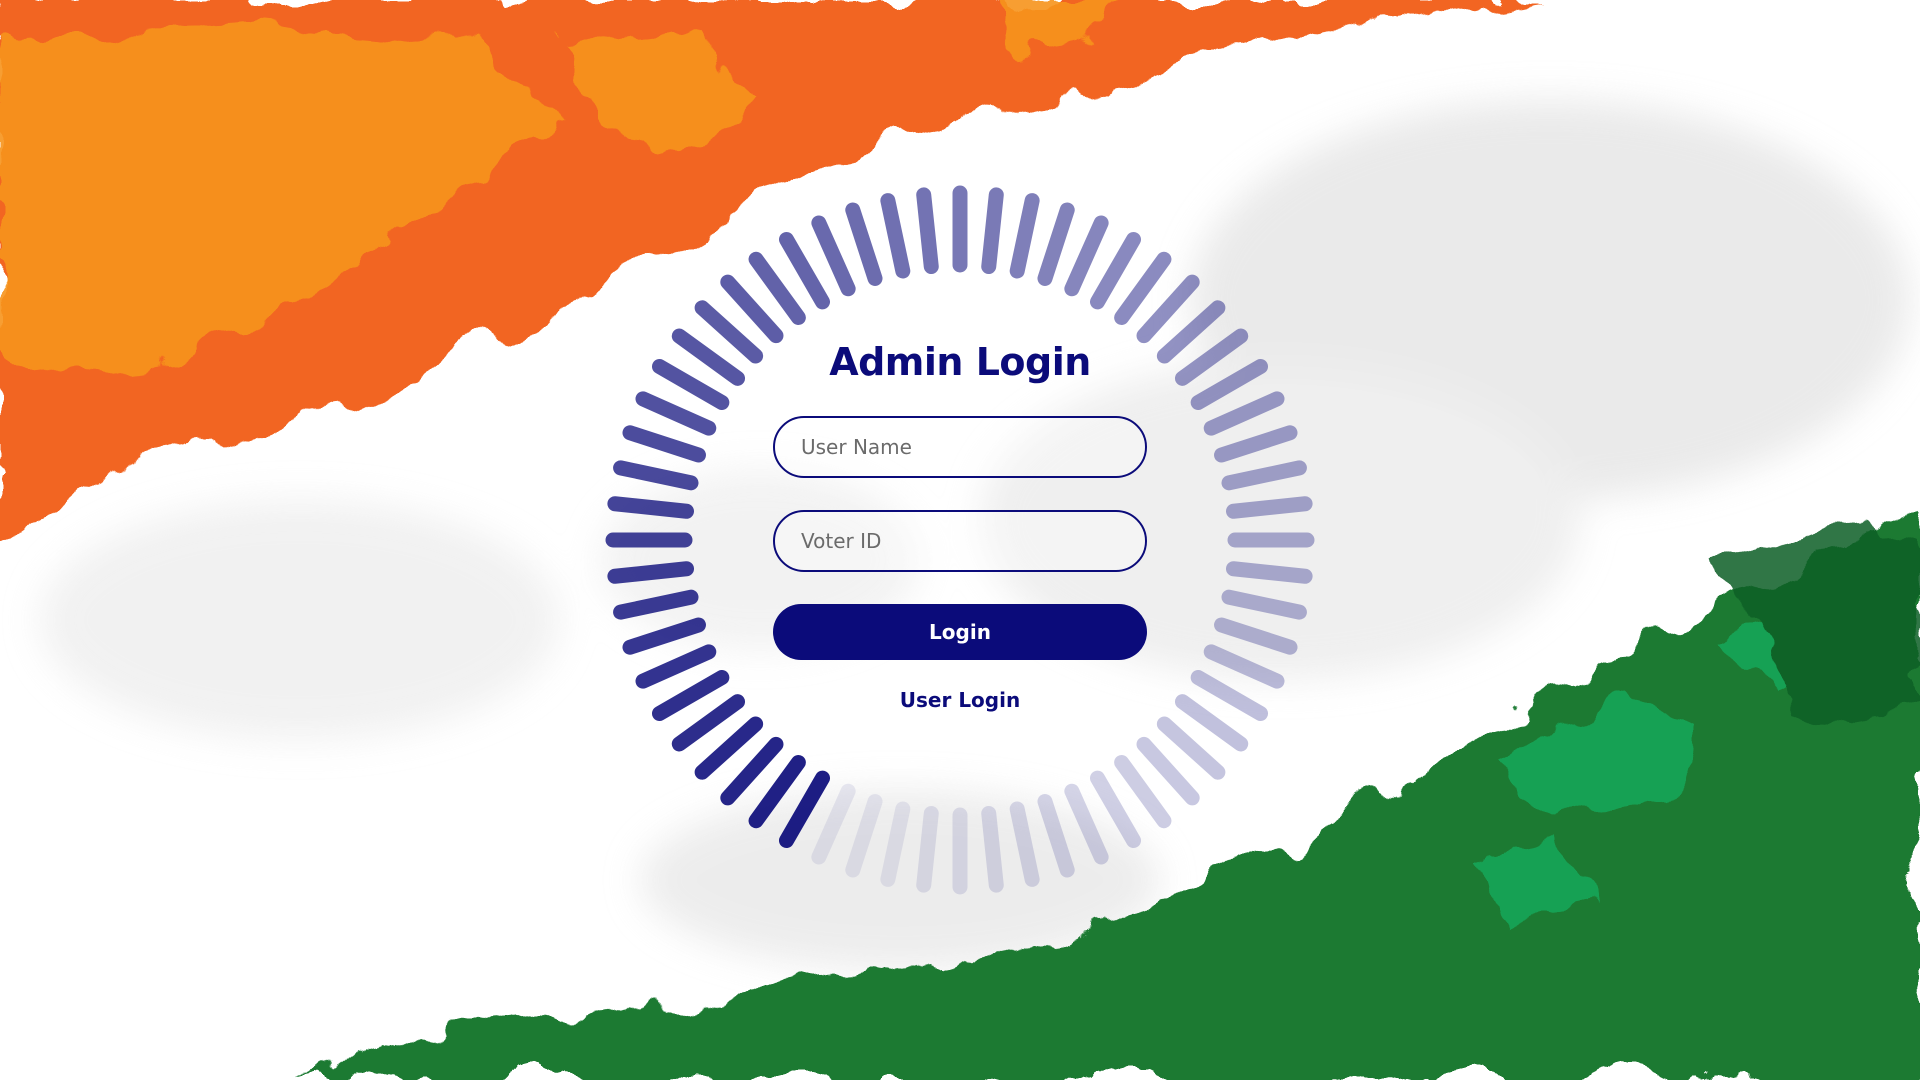 The image size is (1920, 1080). What do you see at coordinates (960, 447) in the screenshot?
I see `username-input` at bounding box center [960, 447].